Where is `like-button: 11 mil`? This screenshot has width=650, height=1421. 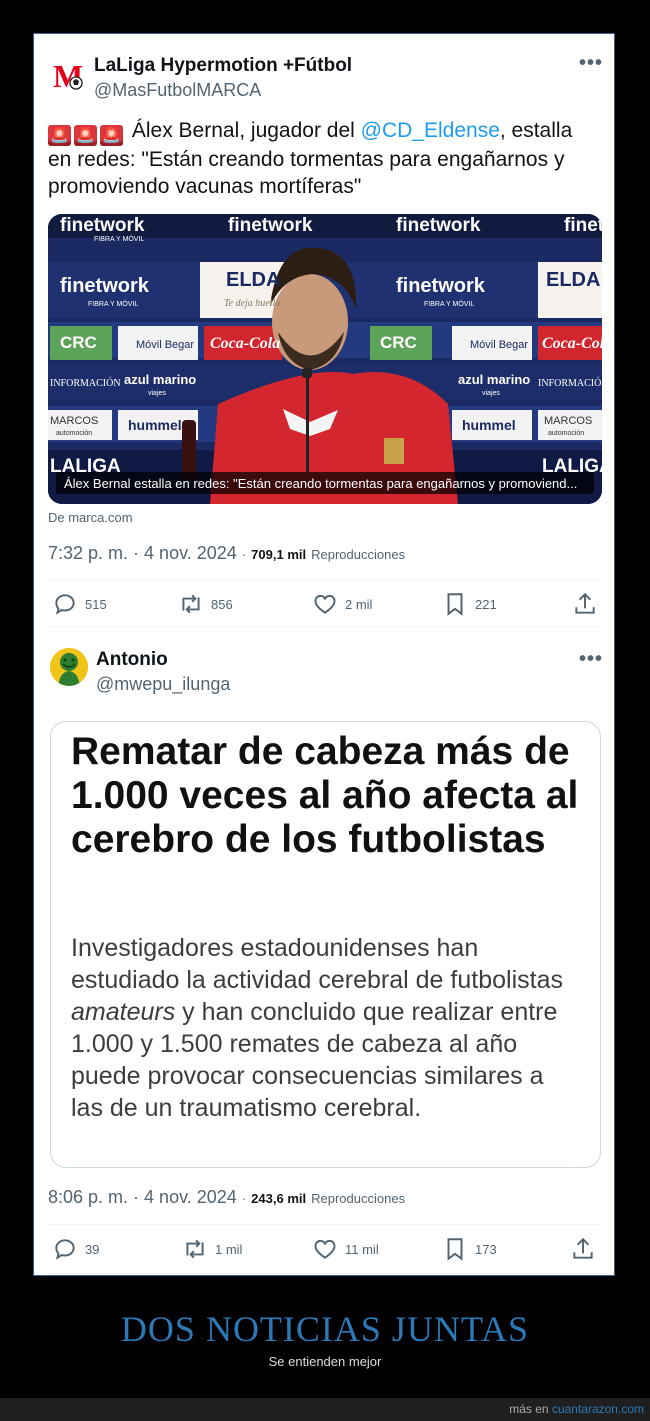
like-button: 11 mil is located at coordinates (345, 1249).